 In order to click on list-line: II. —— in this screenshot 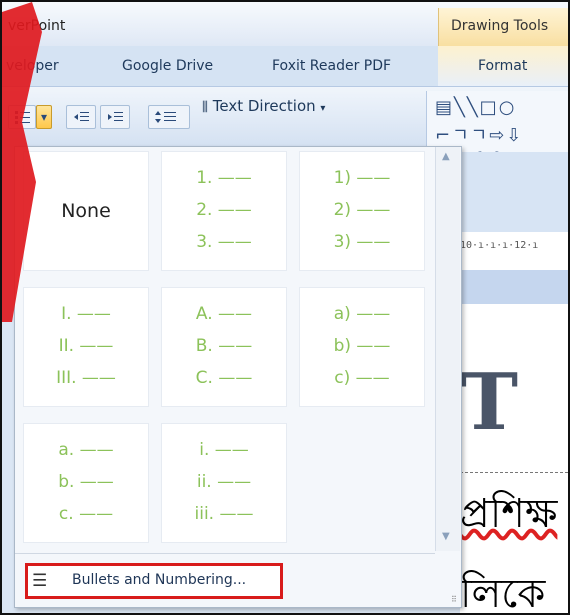, I will do `click(86, 346)`.